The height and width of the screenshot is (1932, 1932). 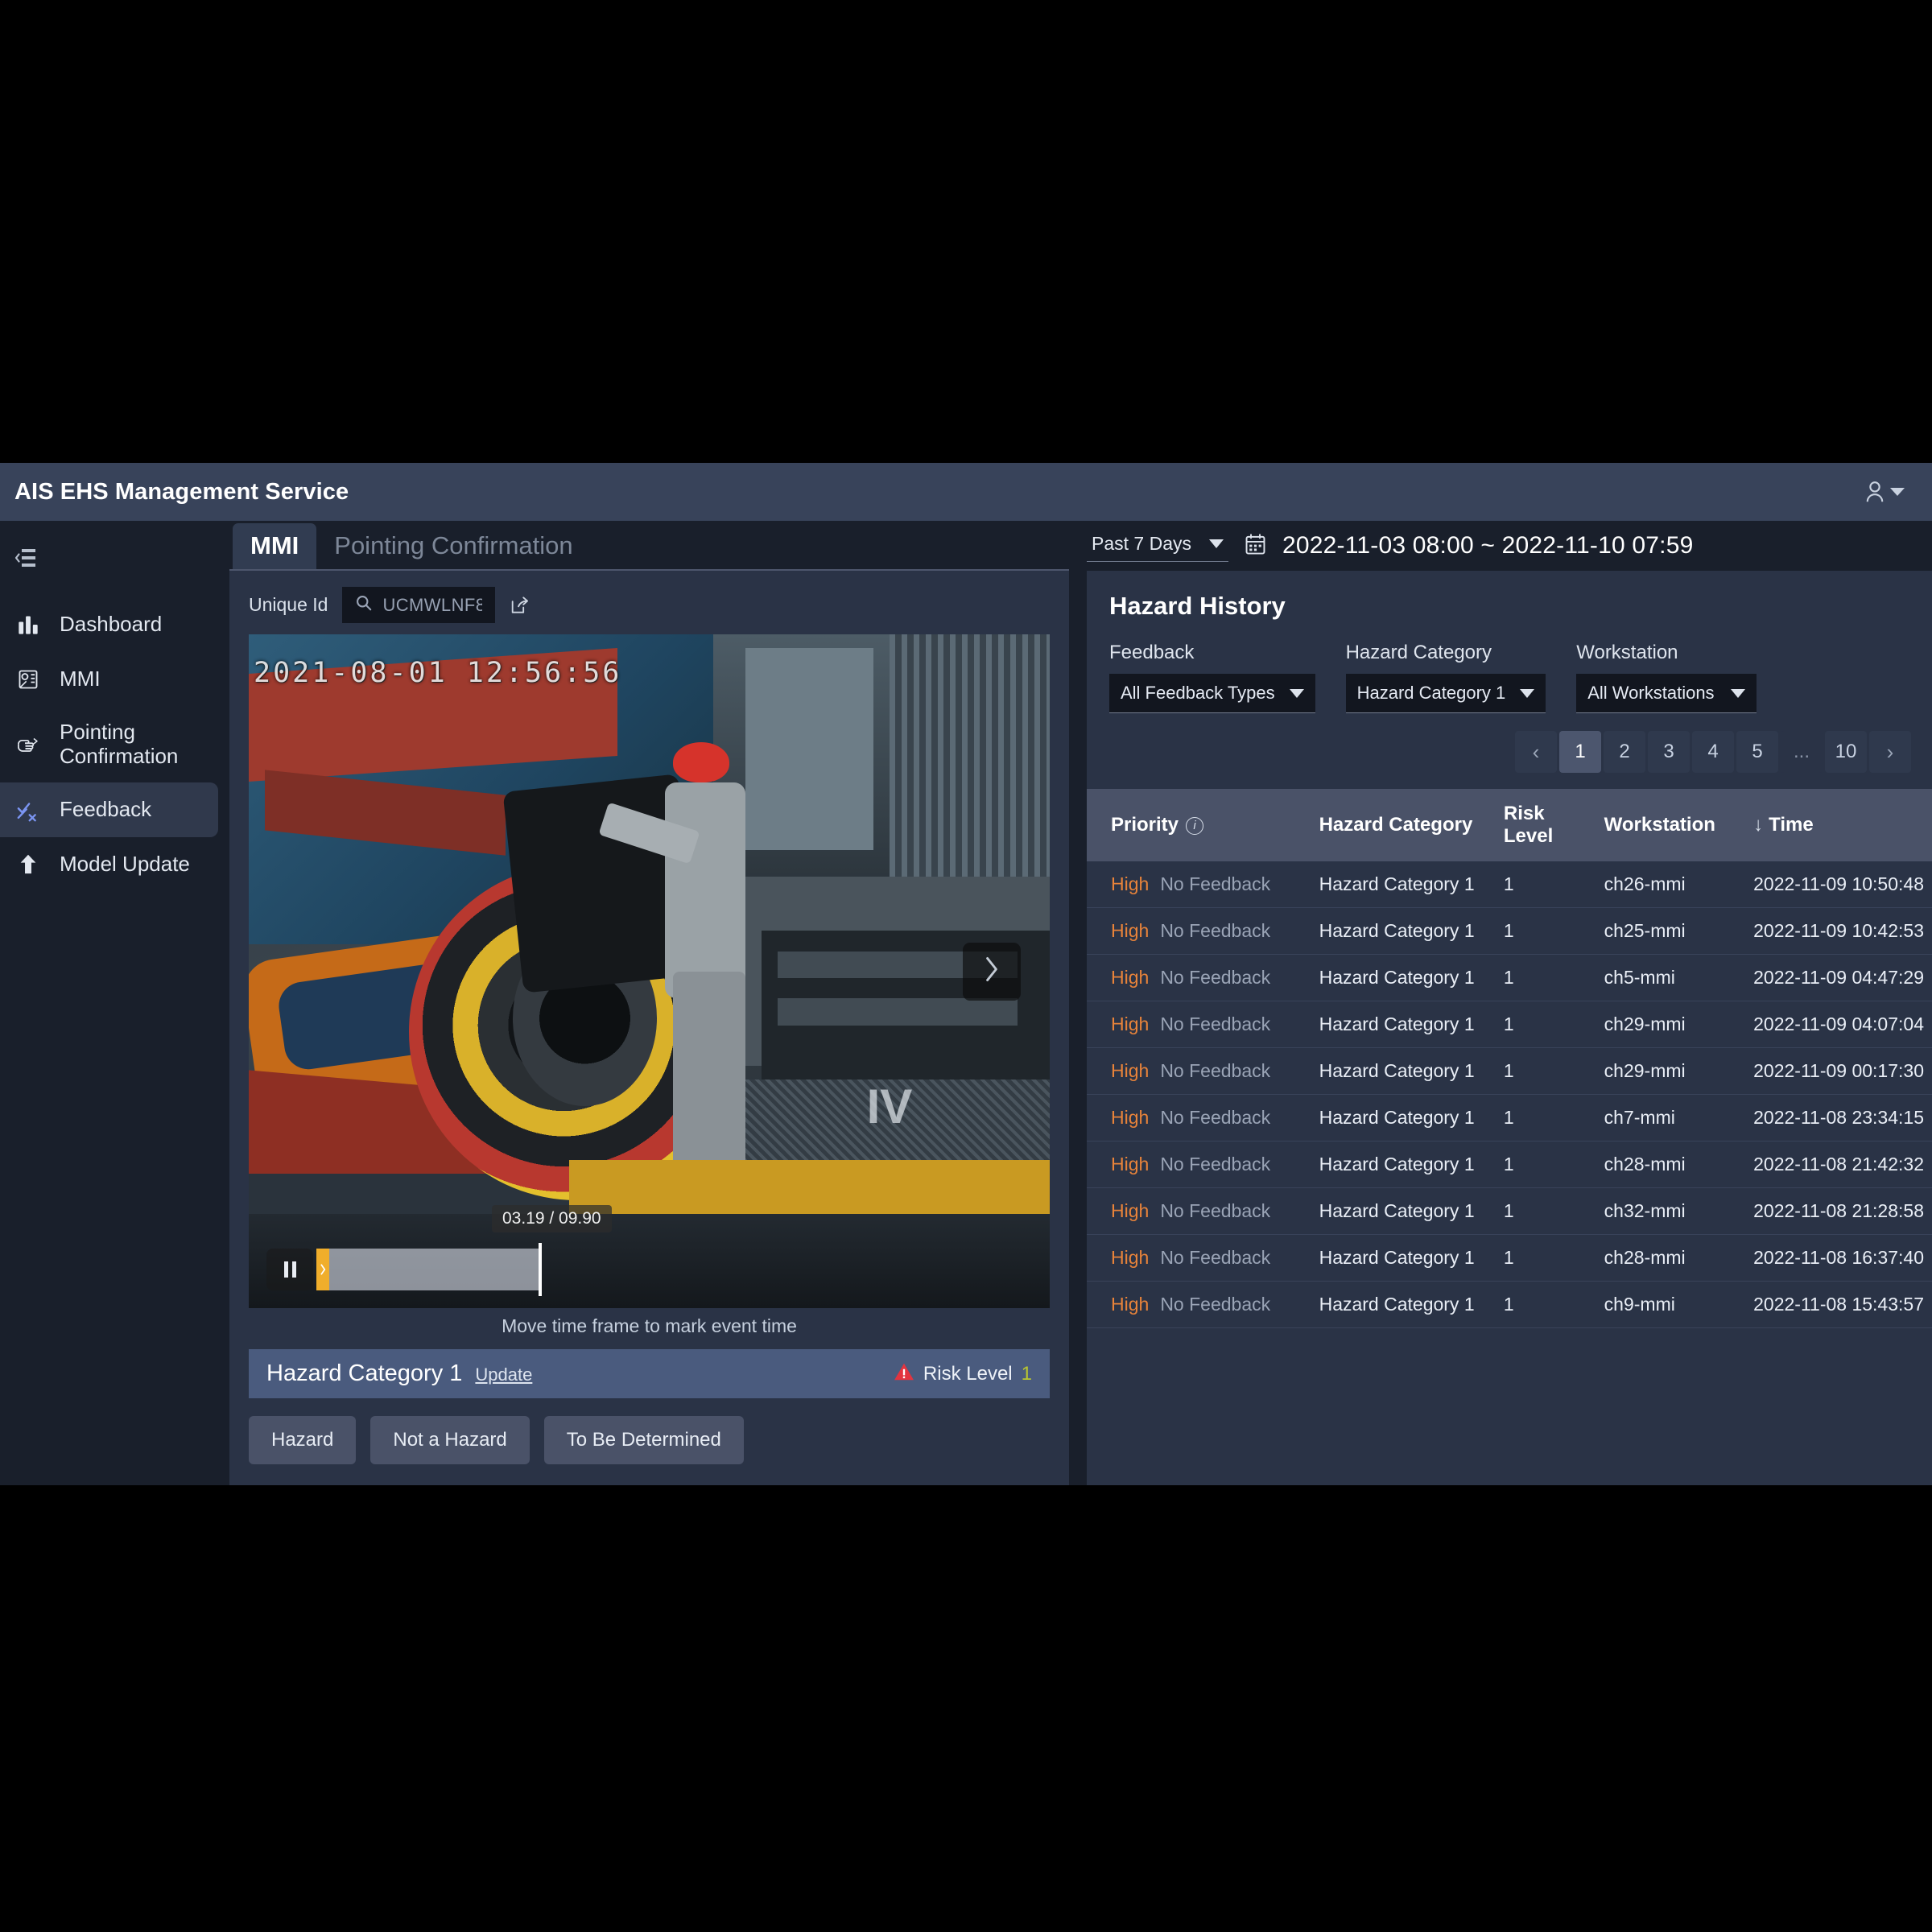 What do you see at coordinates (992, 971) in the screenshot?
I see `next-clip-button` at bounding box center [992, 971].